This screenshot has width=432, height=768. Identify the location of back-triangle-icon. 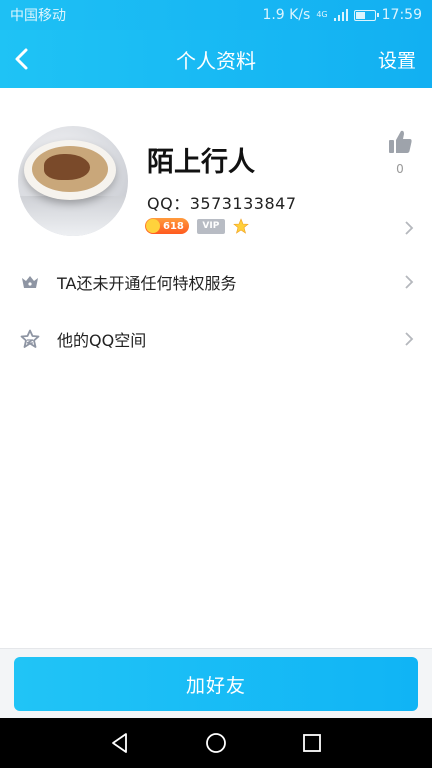
(120, 743).